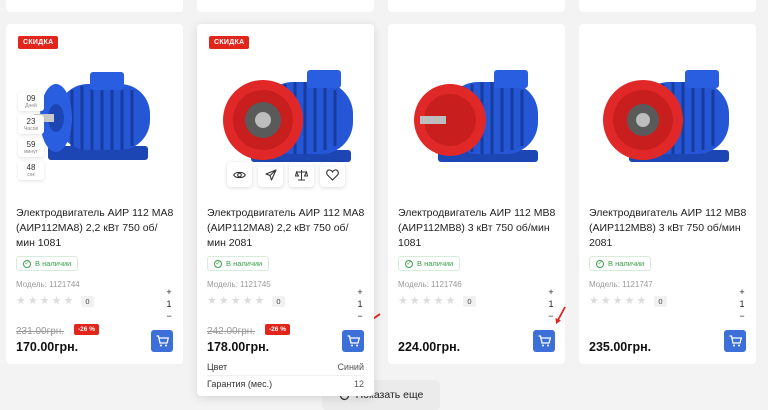 The image size is (768, 410). I want to click on spec-row: Цвет Синий, so click(285, 367).